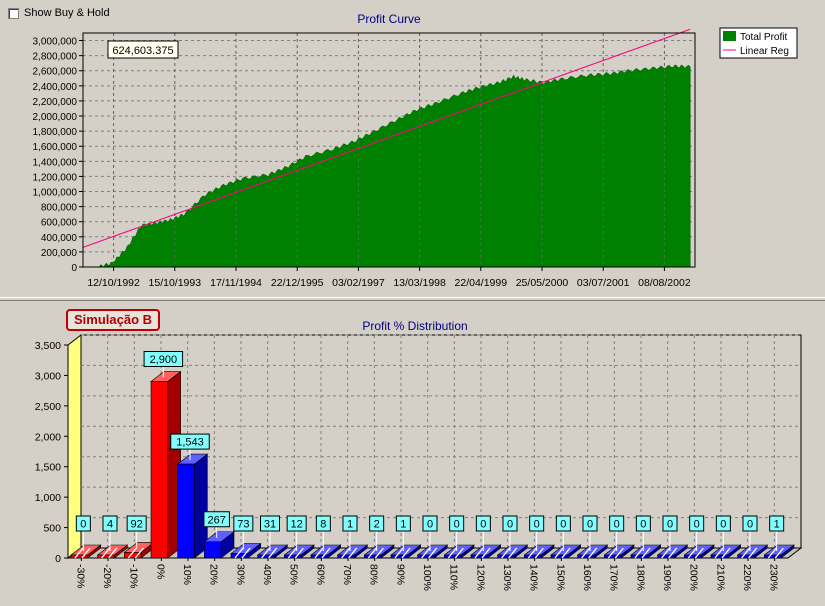 This screenshot has height=606, width=825. I want to click on x-tick-label: 25/05/2000, so click(542, 283).